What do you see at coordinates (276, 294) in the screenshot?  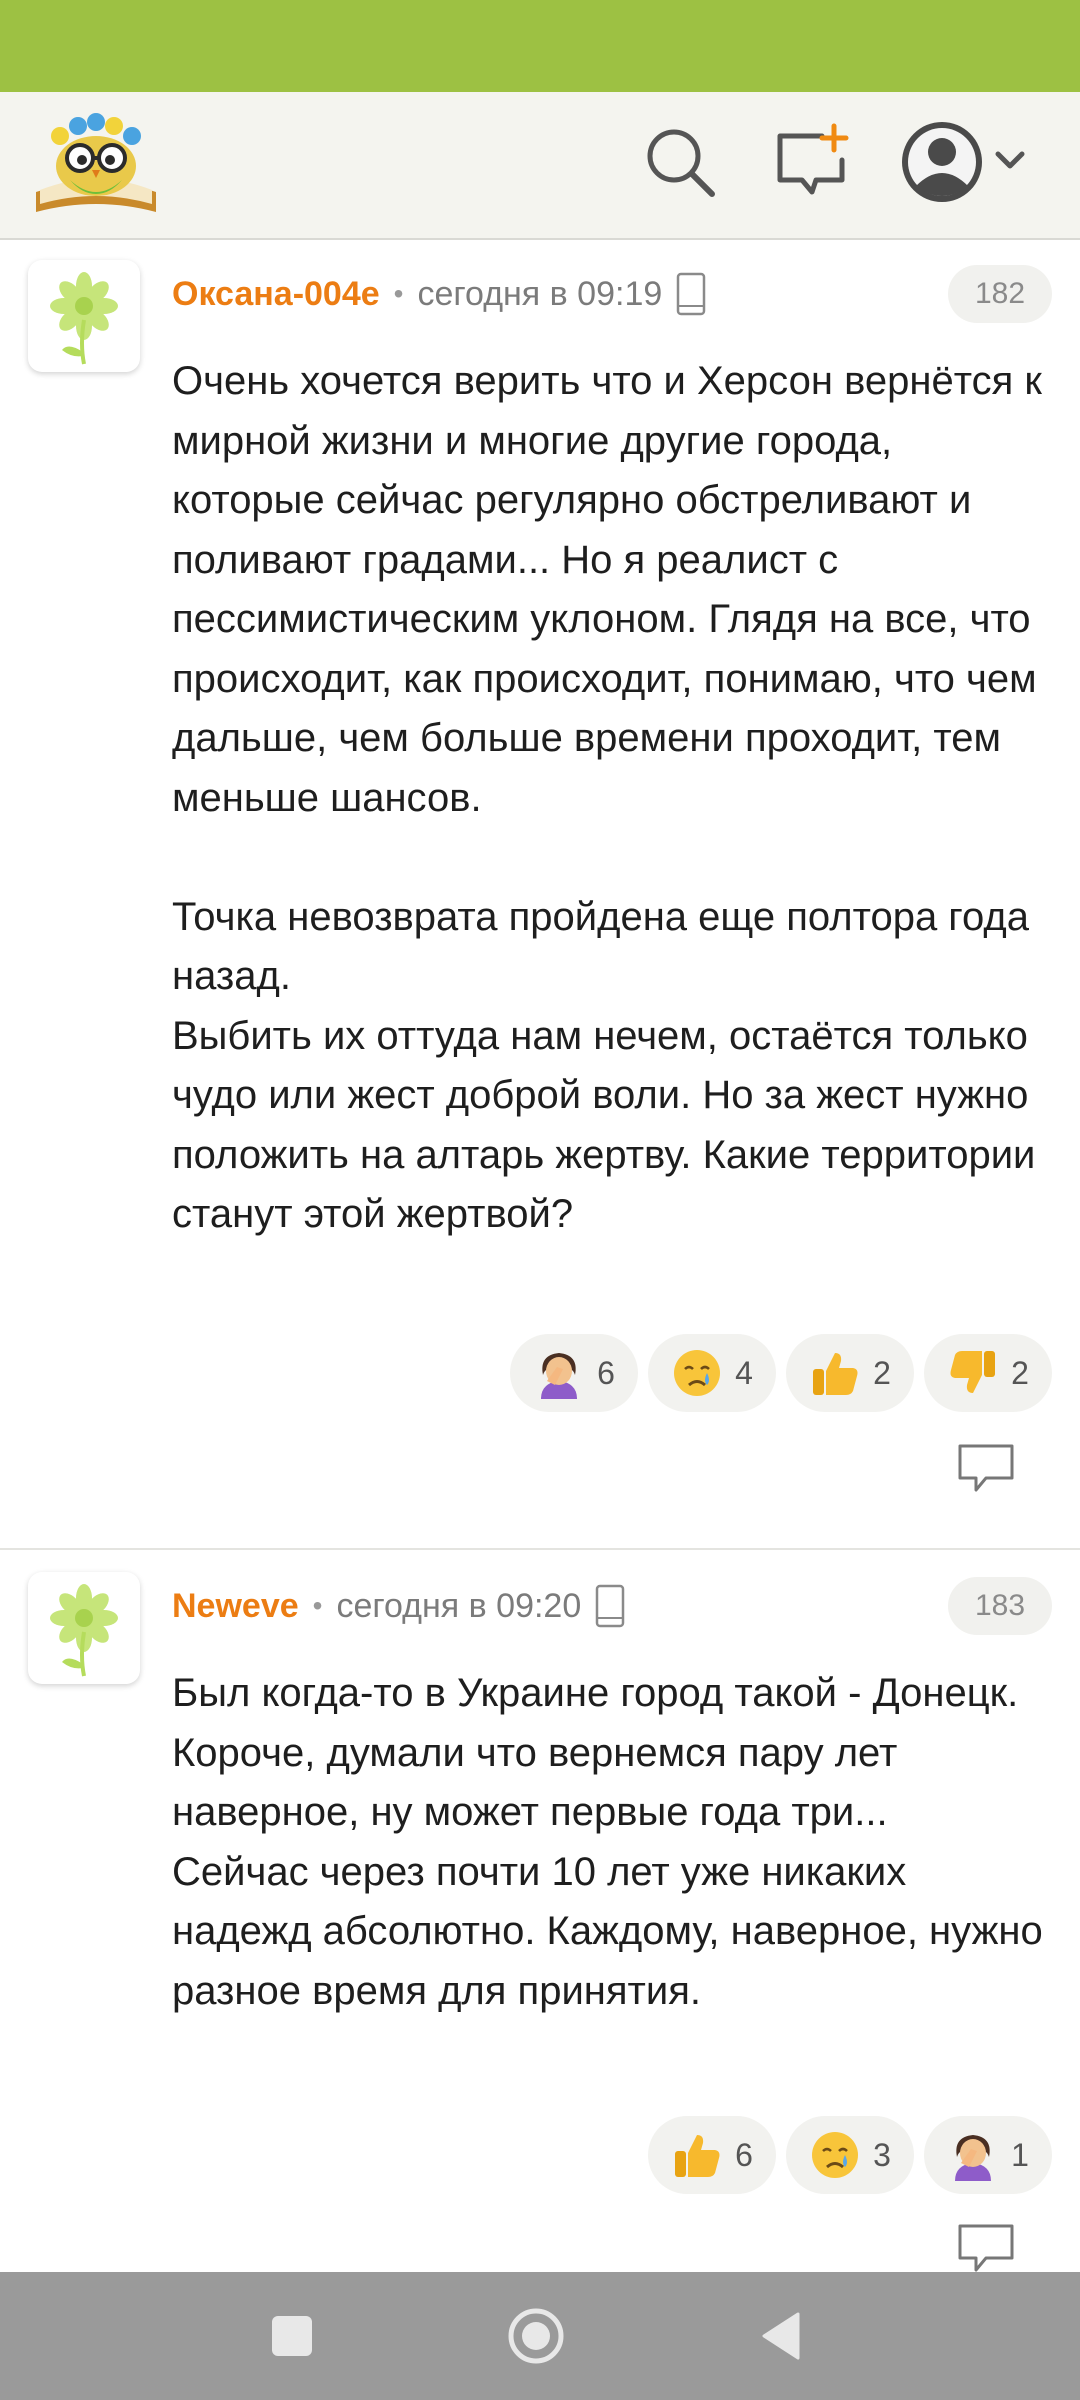 I see `author-name: Оксана-004е` at bounding box center [276, 294].